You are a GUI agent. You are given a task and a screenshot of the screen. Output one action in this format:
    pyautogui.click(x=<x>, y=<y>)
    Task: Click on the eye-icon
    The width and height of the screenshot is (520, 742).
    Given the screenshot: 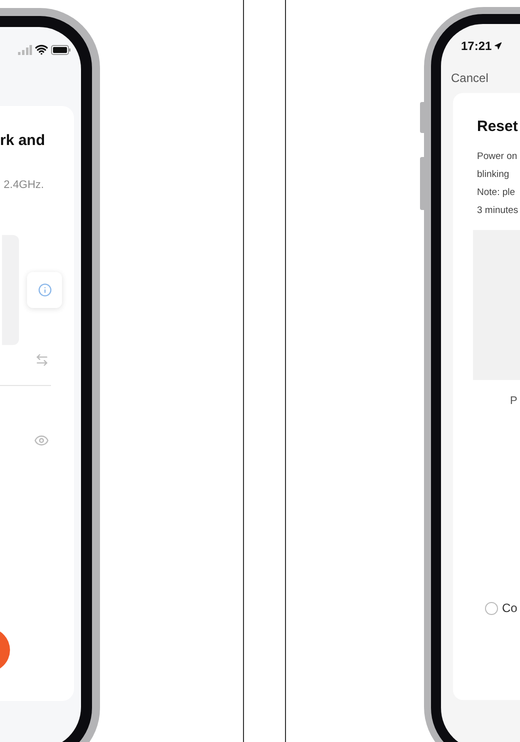 What is the action you would take?
    pyautogui.click(x=41, y=440)
    